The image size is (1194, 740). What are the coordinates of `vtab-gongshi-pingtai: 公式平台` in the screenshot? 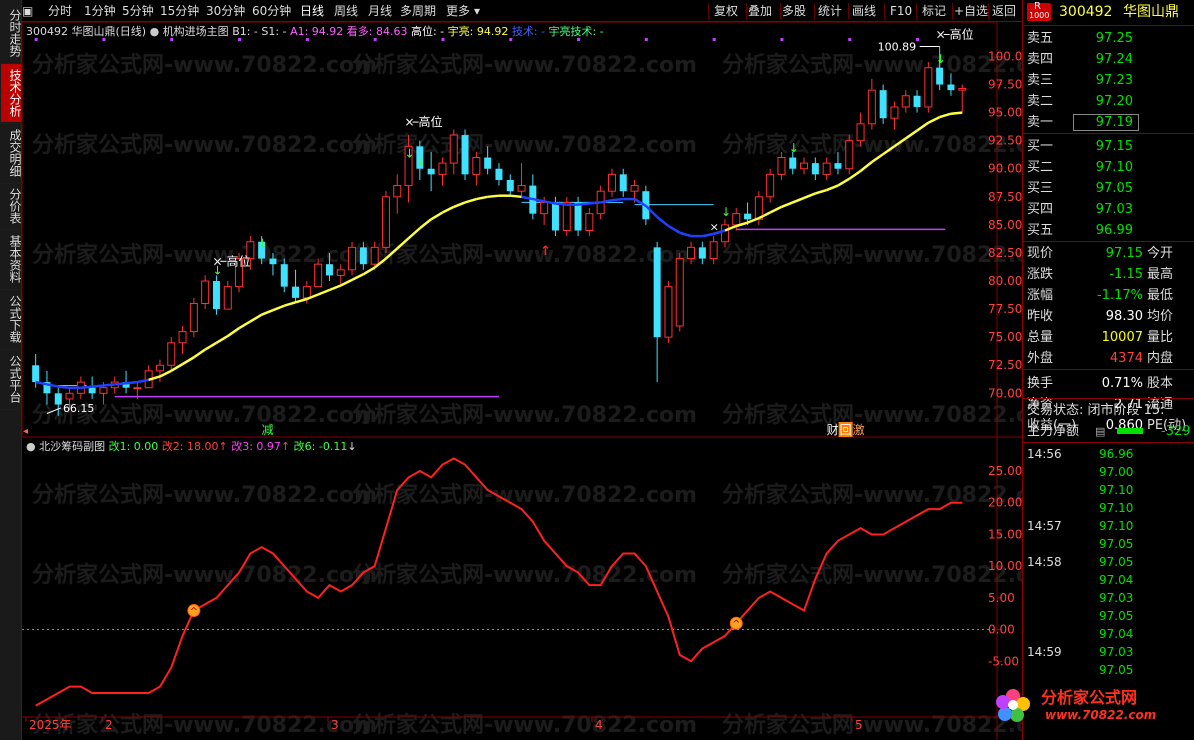 It's located at (11, 379).